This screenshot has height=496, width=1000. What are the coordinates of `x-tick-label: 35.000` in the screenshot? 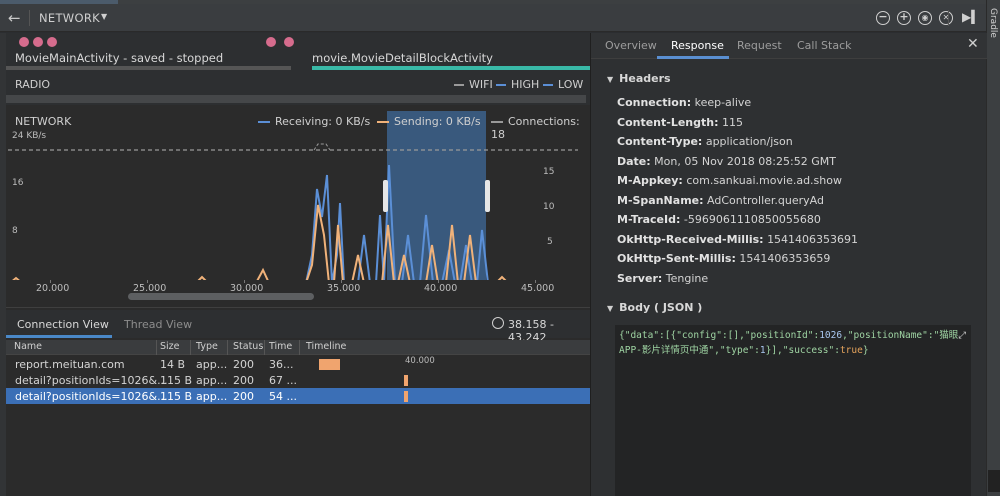 It's located at (344, 288).